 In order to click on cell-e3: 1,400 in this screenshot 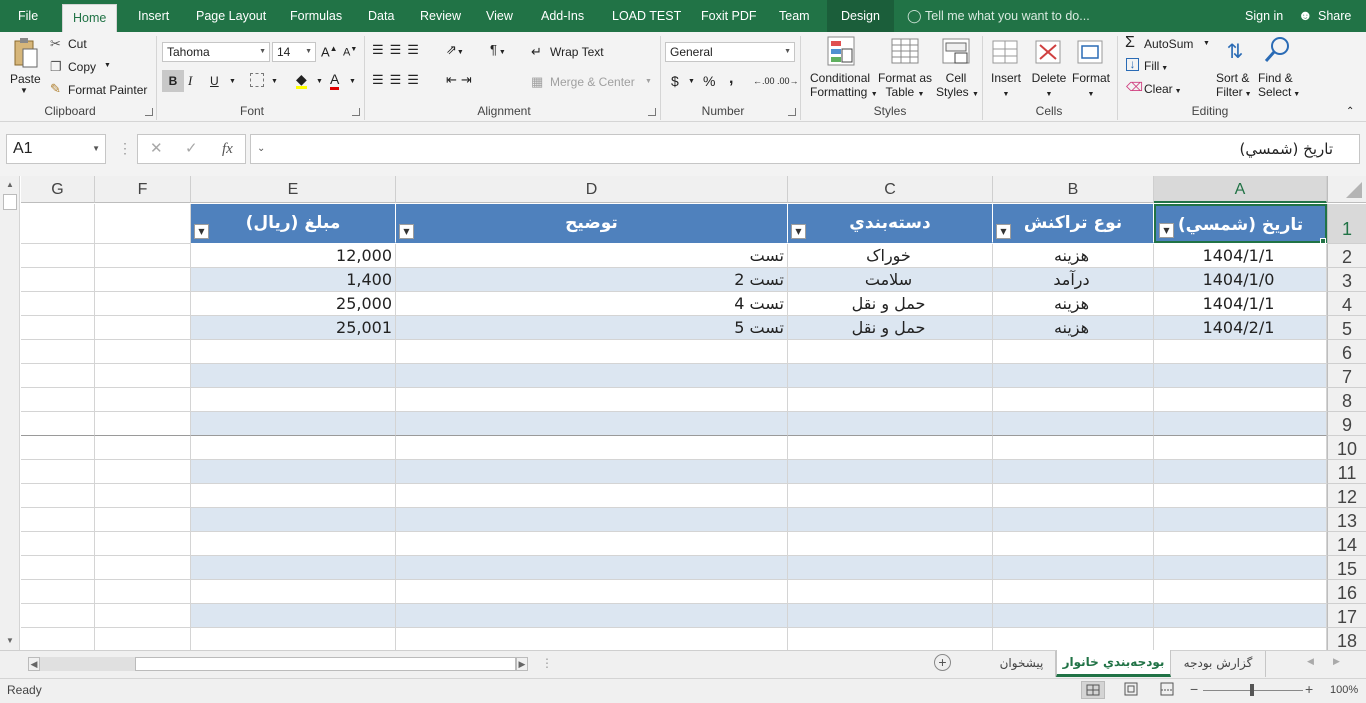, I will do `click(293, 280)`.